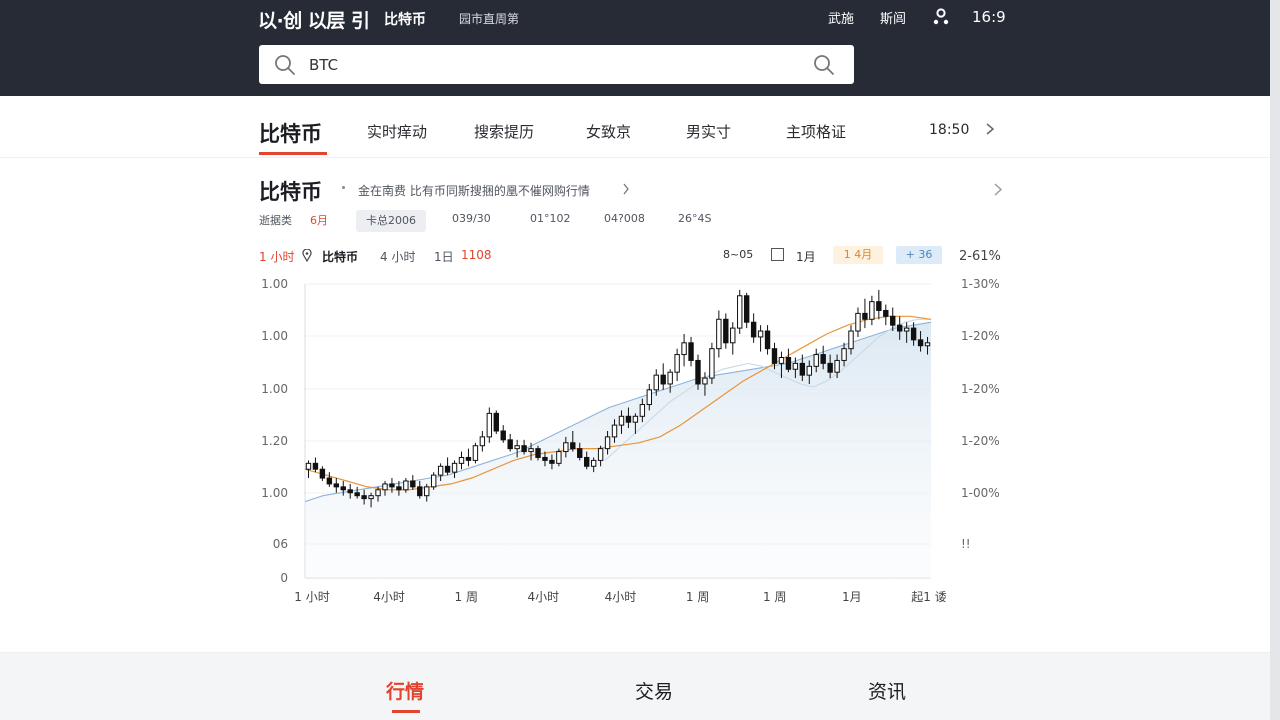 This screenshot has height=720, width=1280. Describe the element at coordinates (1275, 360) in the screenshot. I see `scrollbar` at that location.